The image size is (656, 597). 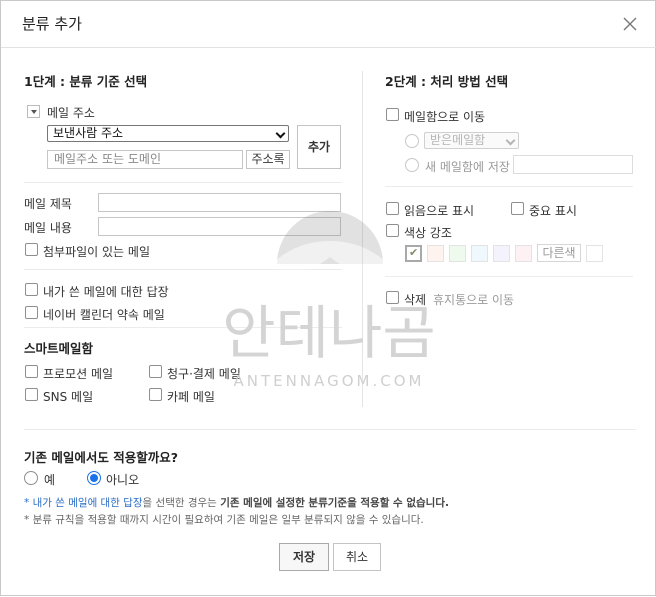 What do you see at coordinates (415, 300) in the screenshot?
I see `delete-label: 삭제` at bounding box center [415, 300].